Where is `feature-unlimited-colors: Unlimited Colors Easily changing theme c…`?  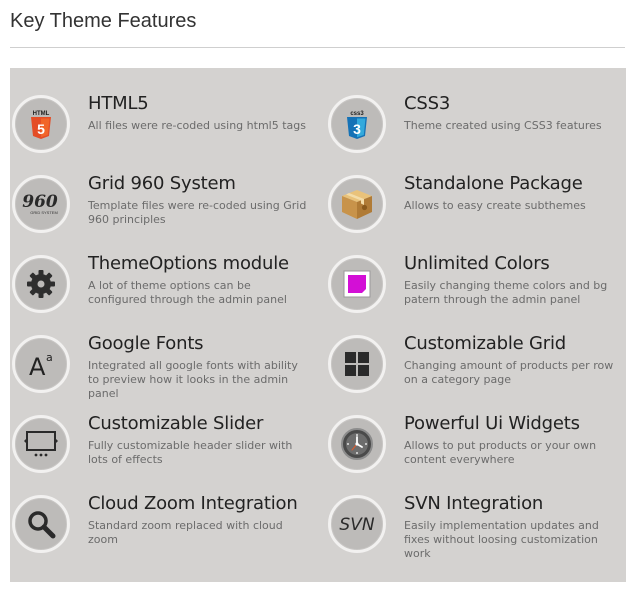 feature-unlimited-colors: Unlimited Colors Easily changing theme c… is located at coordinates (480, 294).